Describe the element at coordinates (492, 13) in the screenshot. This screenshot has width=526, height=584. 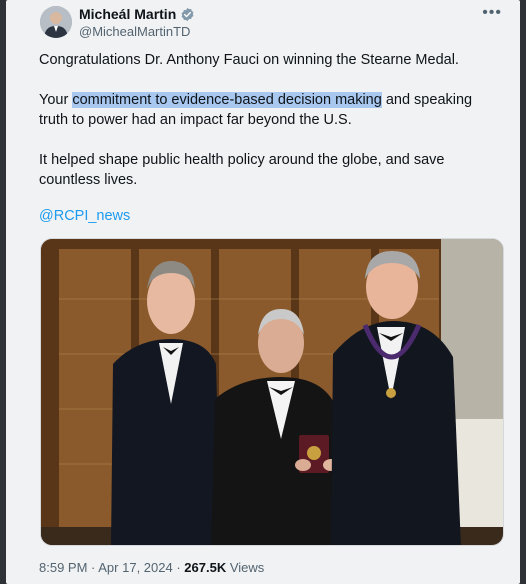
I see `more-options-button: •••` at that location.